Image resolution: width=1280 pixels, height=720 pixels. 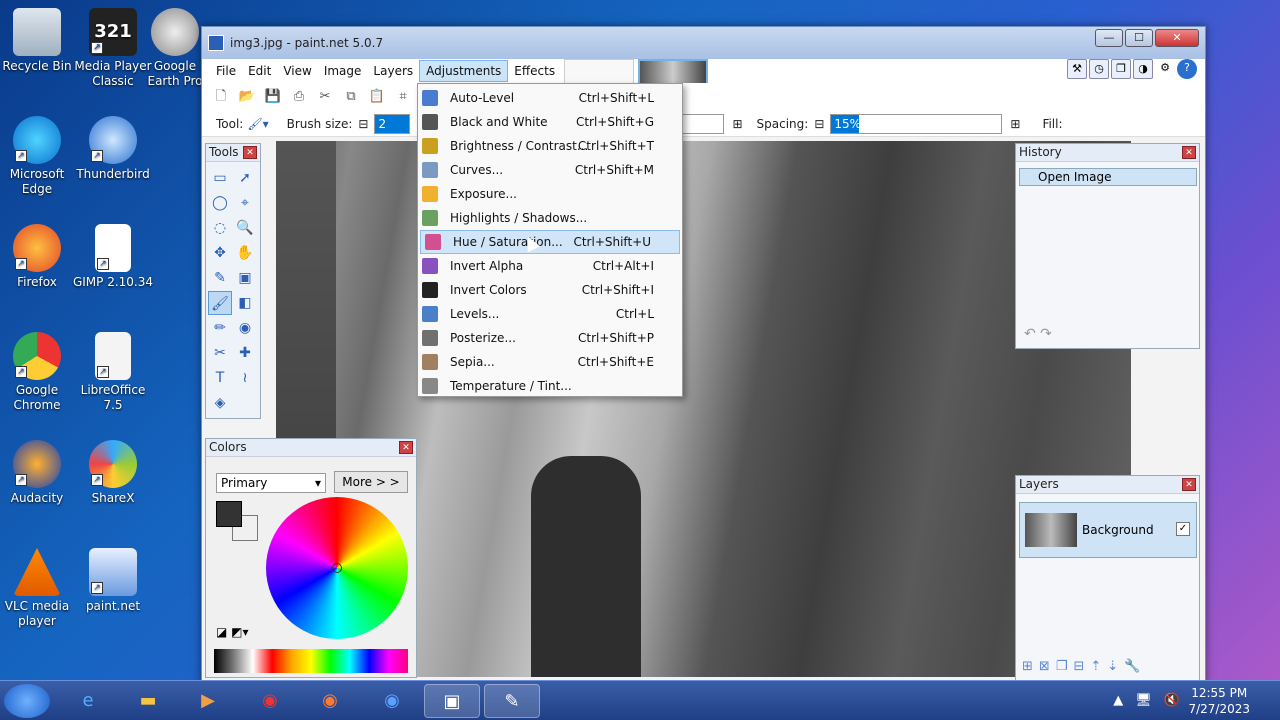 What do you see at coordinates (1219, 701) in the screenshot?
I see `clock: 12:55 PM 7/27/2023` at bounding box center [1219, 701].